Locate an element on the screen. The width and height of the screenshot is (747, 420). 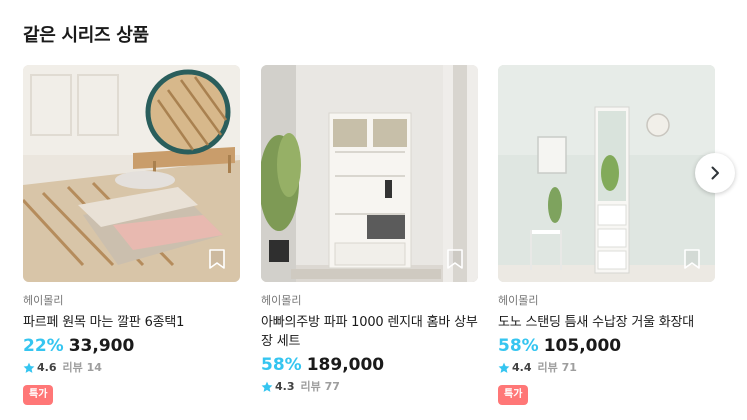
price-row: 22% 33,900 is located at coordinates (131, 346).